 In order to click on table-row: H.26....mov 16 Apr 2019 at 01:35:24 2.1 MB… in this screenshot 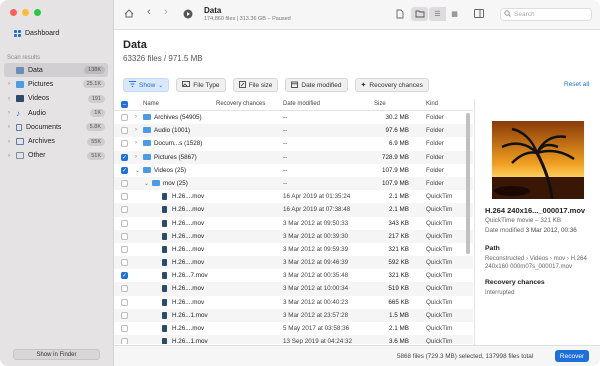, I will do `click(293, 196)`.